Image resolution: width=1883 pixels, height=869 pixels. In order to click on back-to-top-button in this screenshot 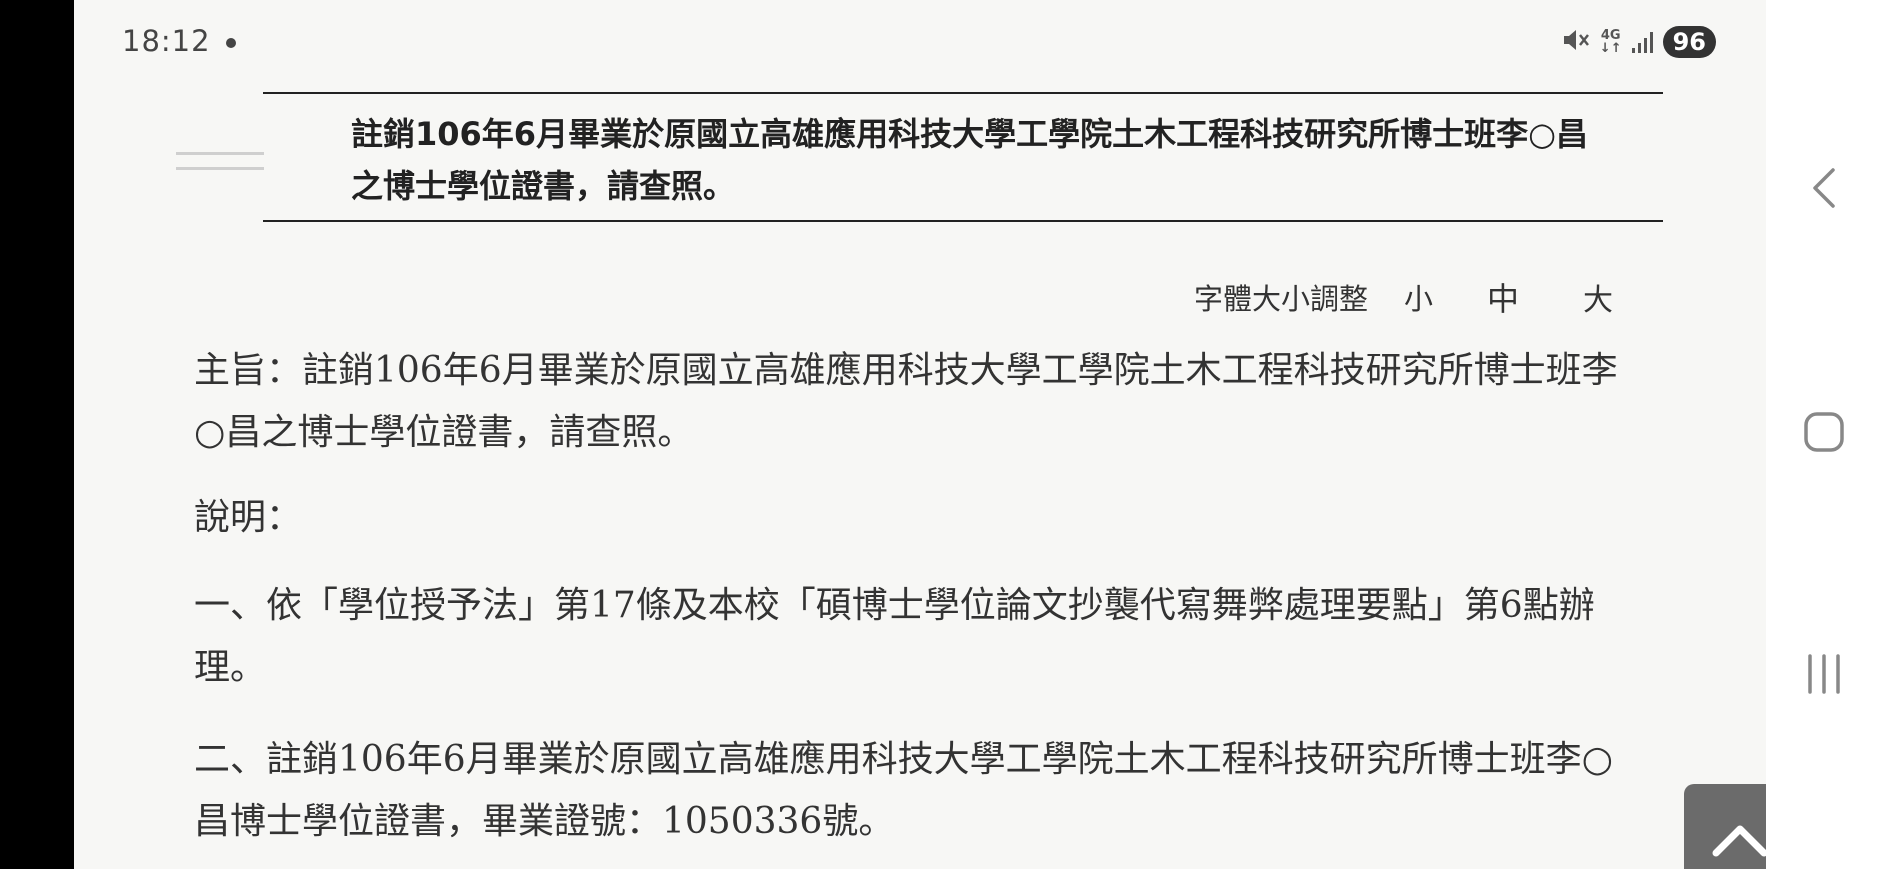, I will do `click(1725, 826)`.